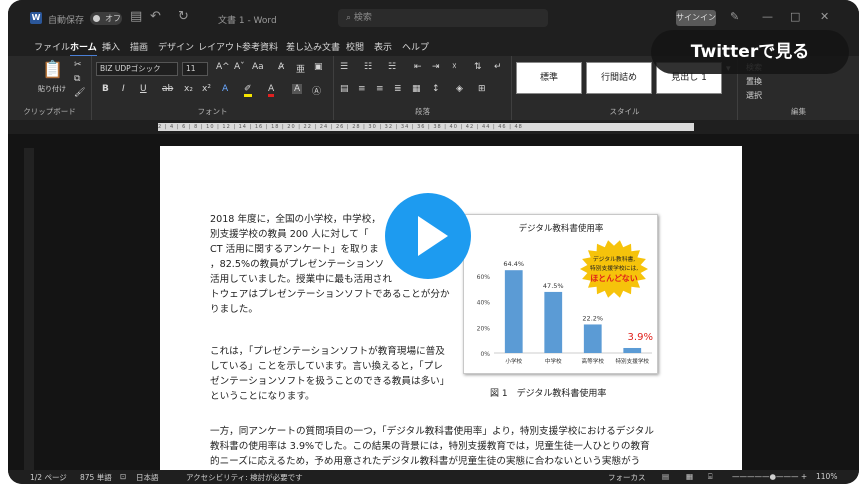  I want to click on strikethrough-button: ab, so click(167, 89).